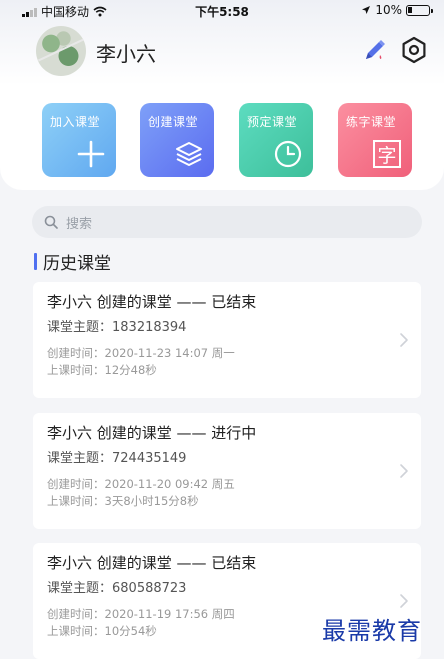  I want to click on class-card-title: 李小六 创建的课堂 —— 进行中, so click(152, 433).